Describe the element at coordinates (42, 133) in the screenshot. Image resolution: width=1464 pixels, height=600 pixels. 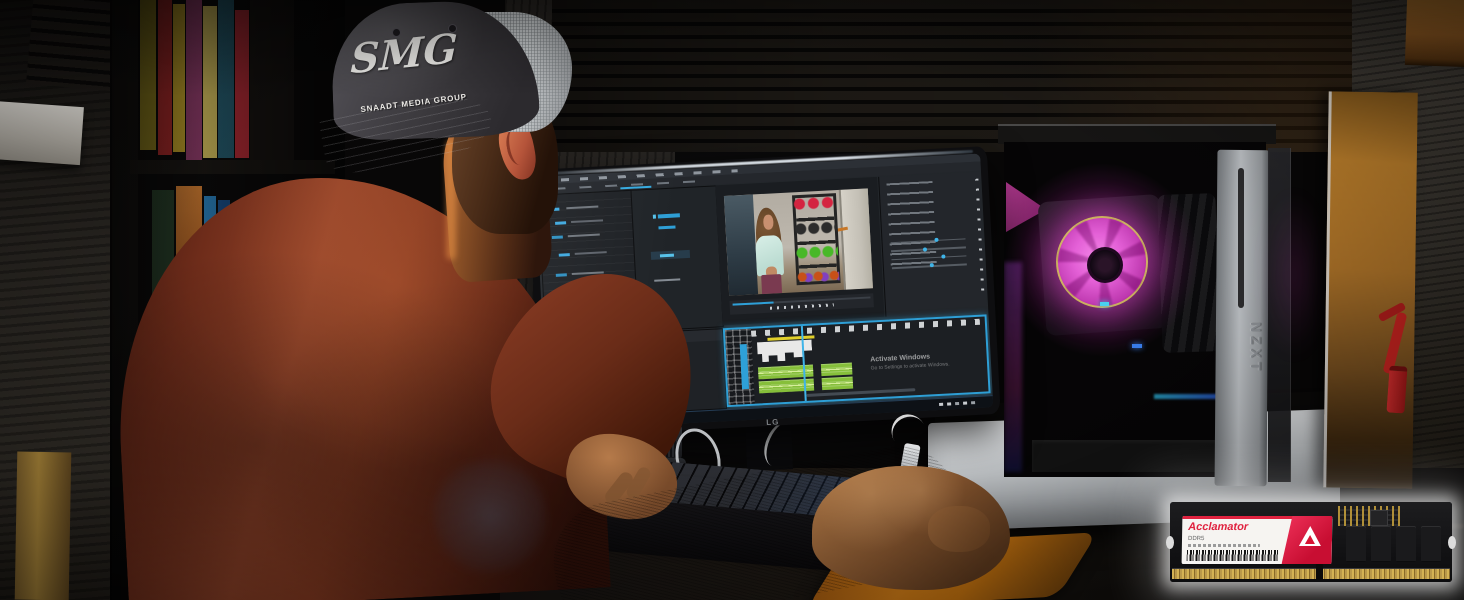
I see `wall-trim` at that location.